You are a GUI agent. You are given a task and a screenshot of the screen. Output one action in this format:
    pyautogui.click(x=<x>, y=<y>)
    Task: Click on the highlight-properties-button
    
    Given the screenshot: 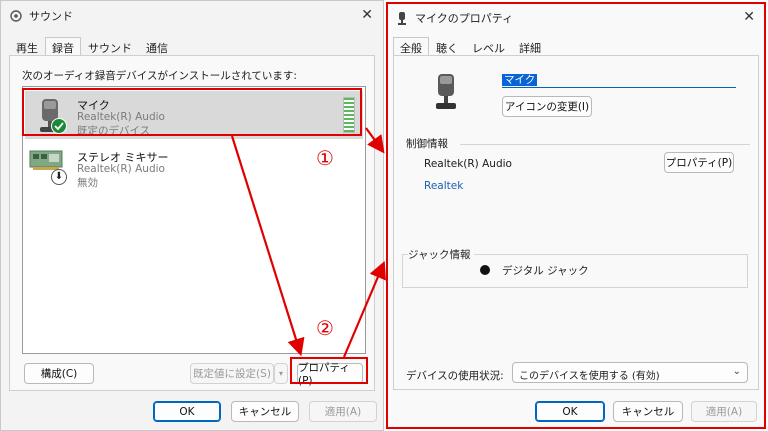 What is the action you would take?
    pyautogui.click(x=329, y=370)
    